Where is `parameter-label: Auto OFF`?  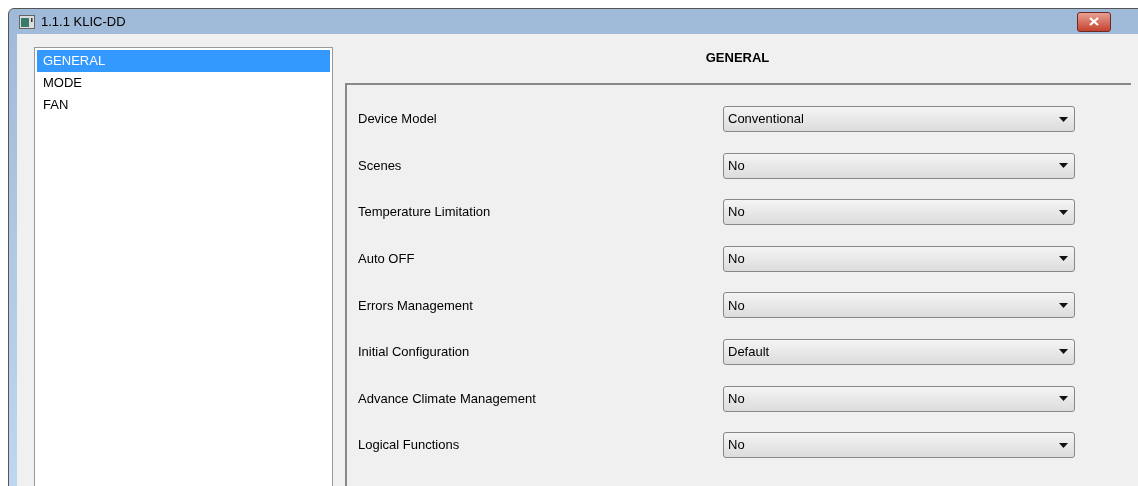
parameter-label: Auto OFF is located at coordinates (386, 259).